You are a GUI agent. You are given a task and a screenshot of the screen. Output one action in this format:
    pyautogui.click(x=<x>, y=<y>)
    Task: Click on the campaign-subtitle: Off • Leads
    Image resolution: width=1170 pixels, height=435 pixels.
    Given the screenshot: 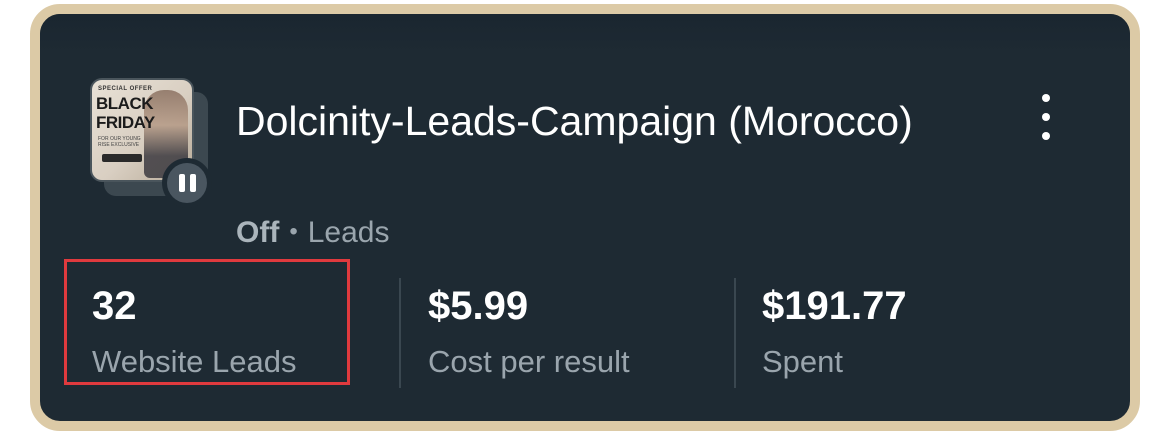 What is the action you would take?
    pyautogui.click(x=312, y=232)
    